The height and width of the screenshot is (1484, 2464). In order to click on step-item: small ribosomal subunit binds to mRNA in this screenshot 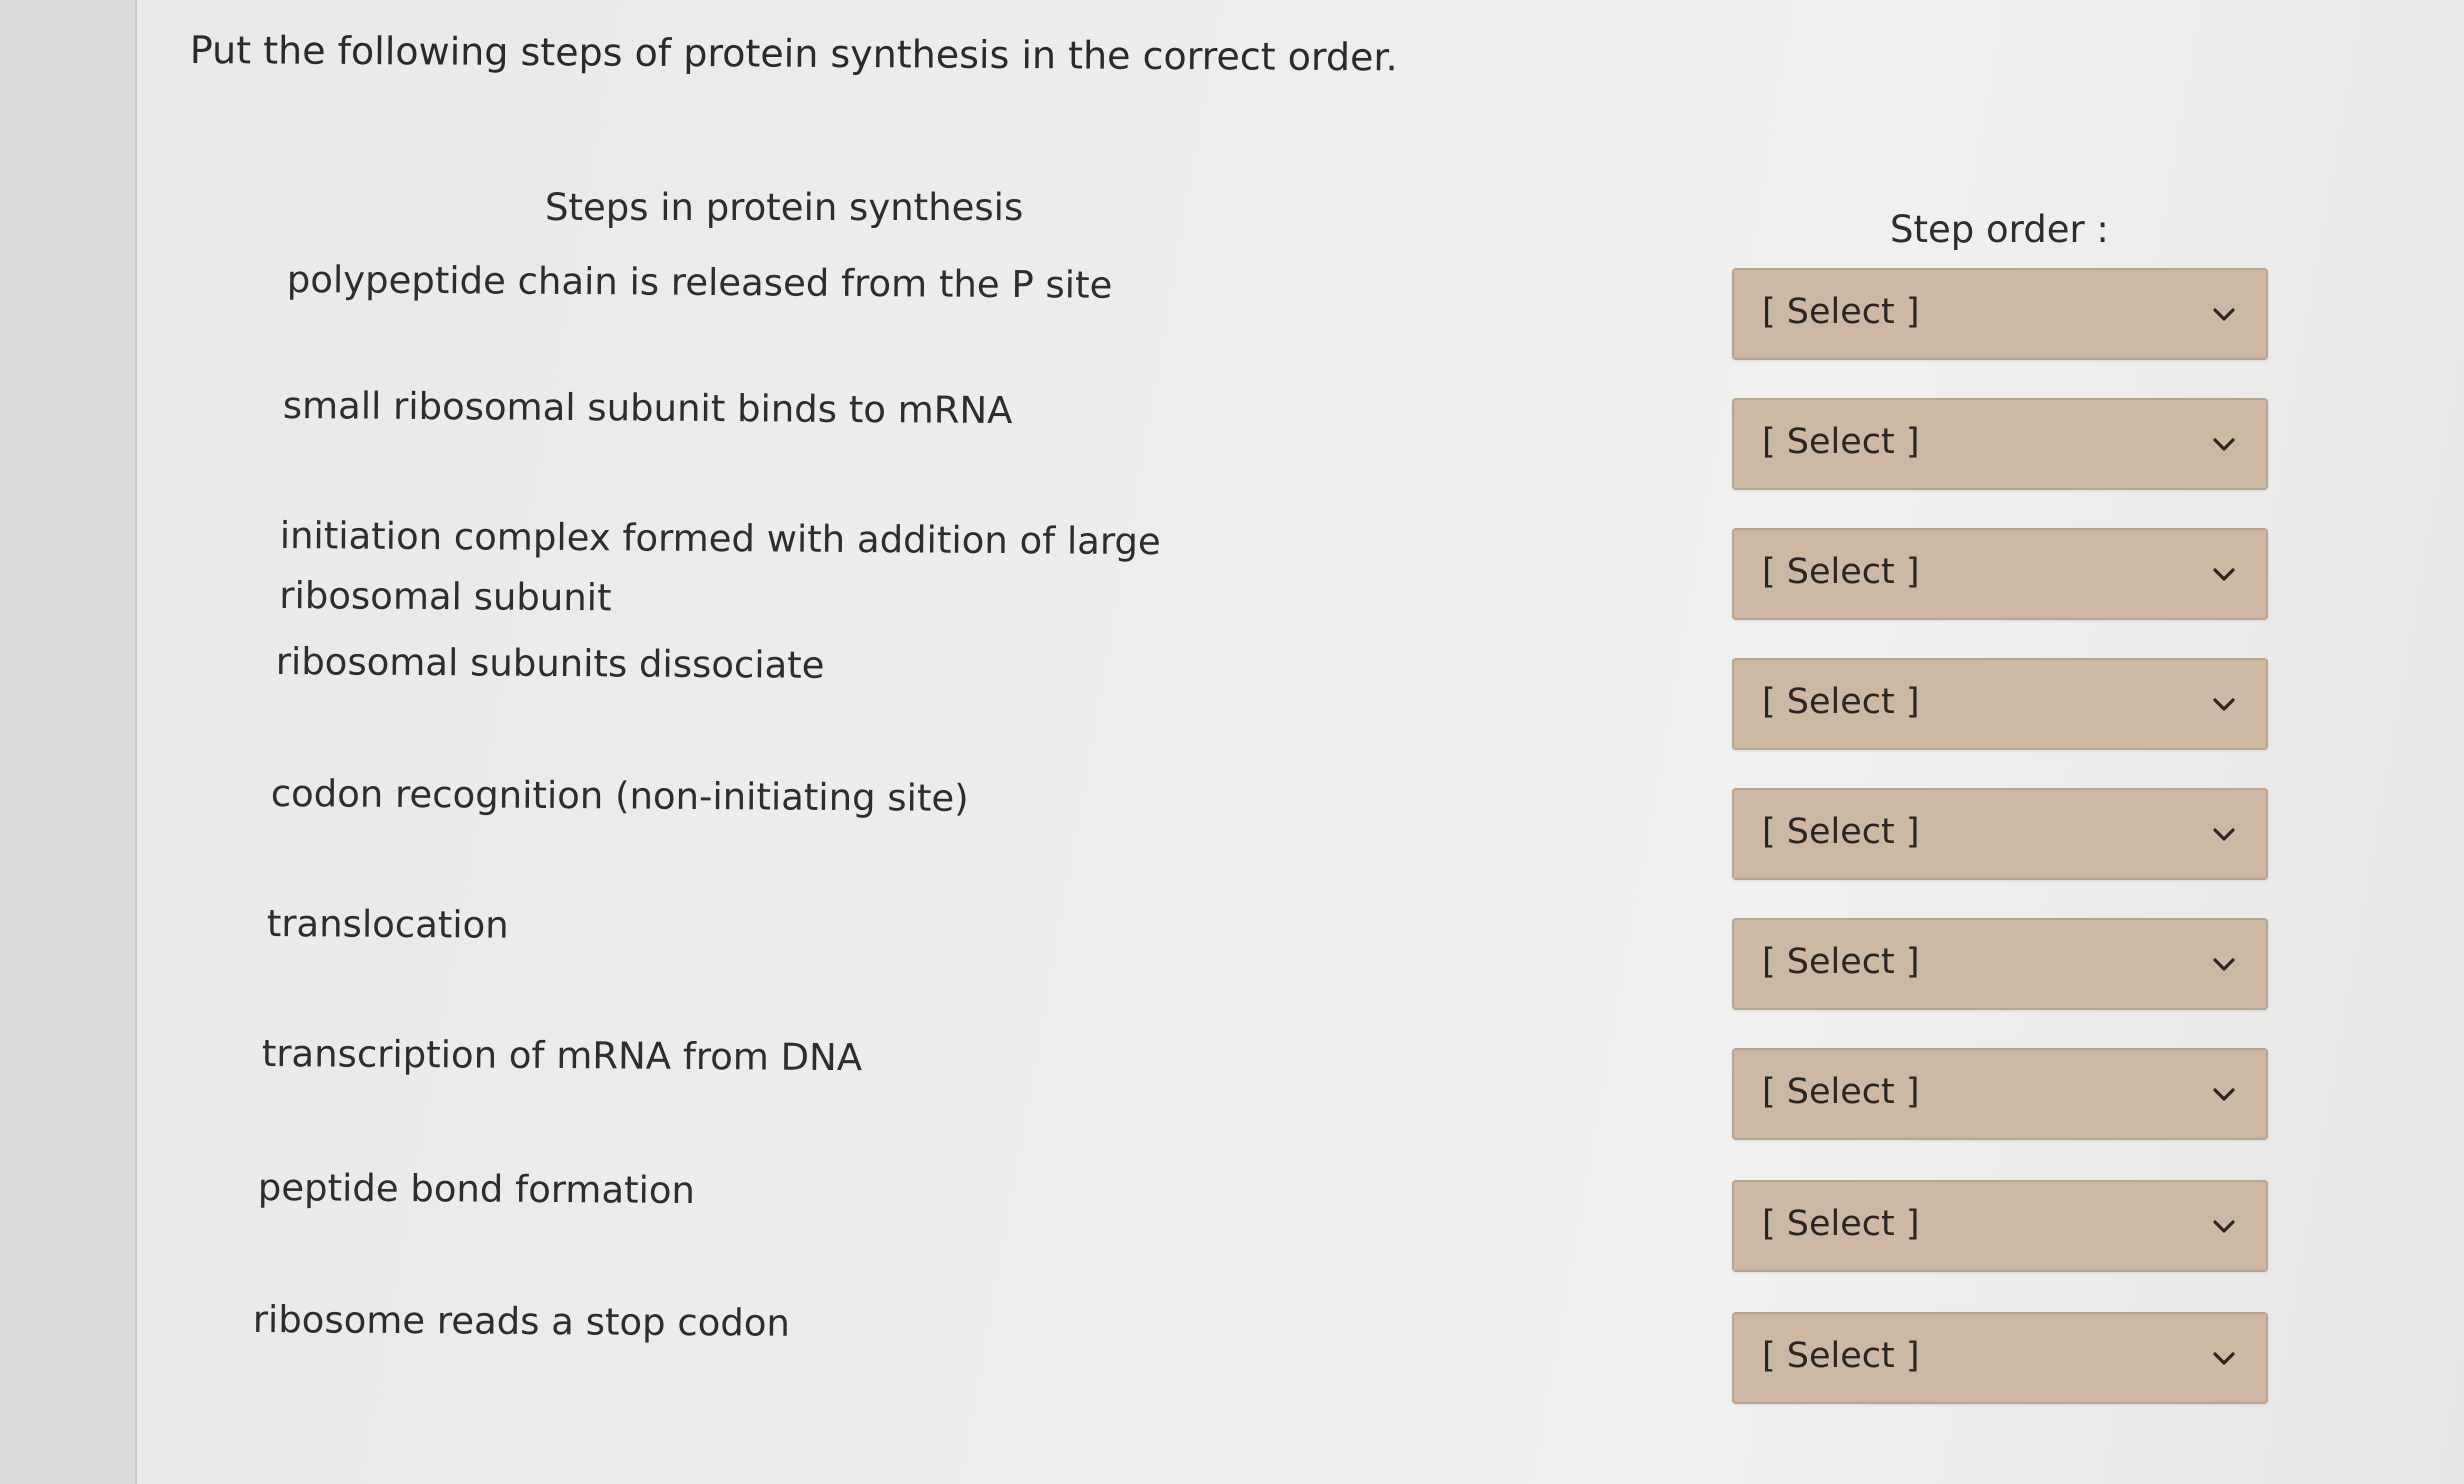, I will do `click(648, 408)`.